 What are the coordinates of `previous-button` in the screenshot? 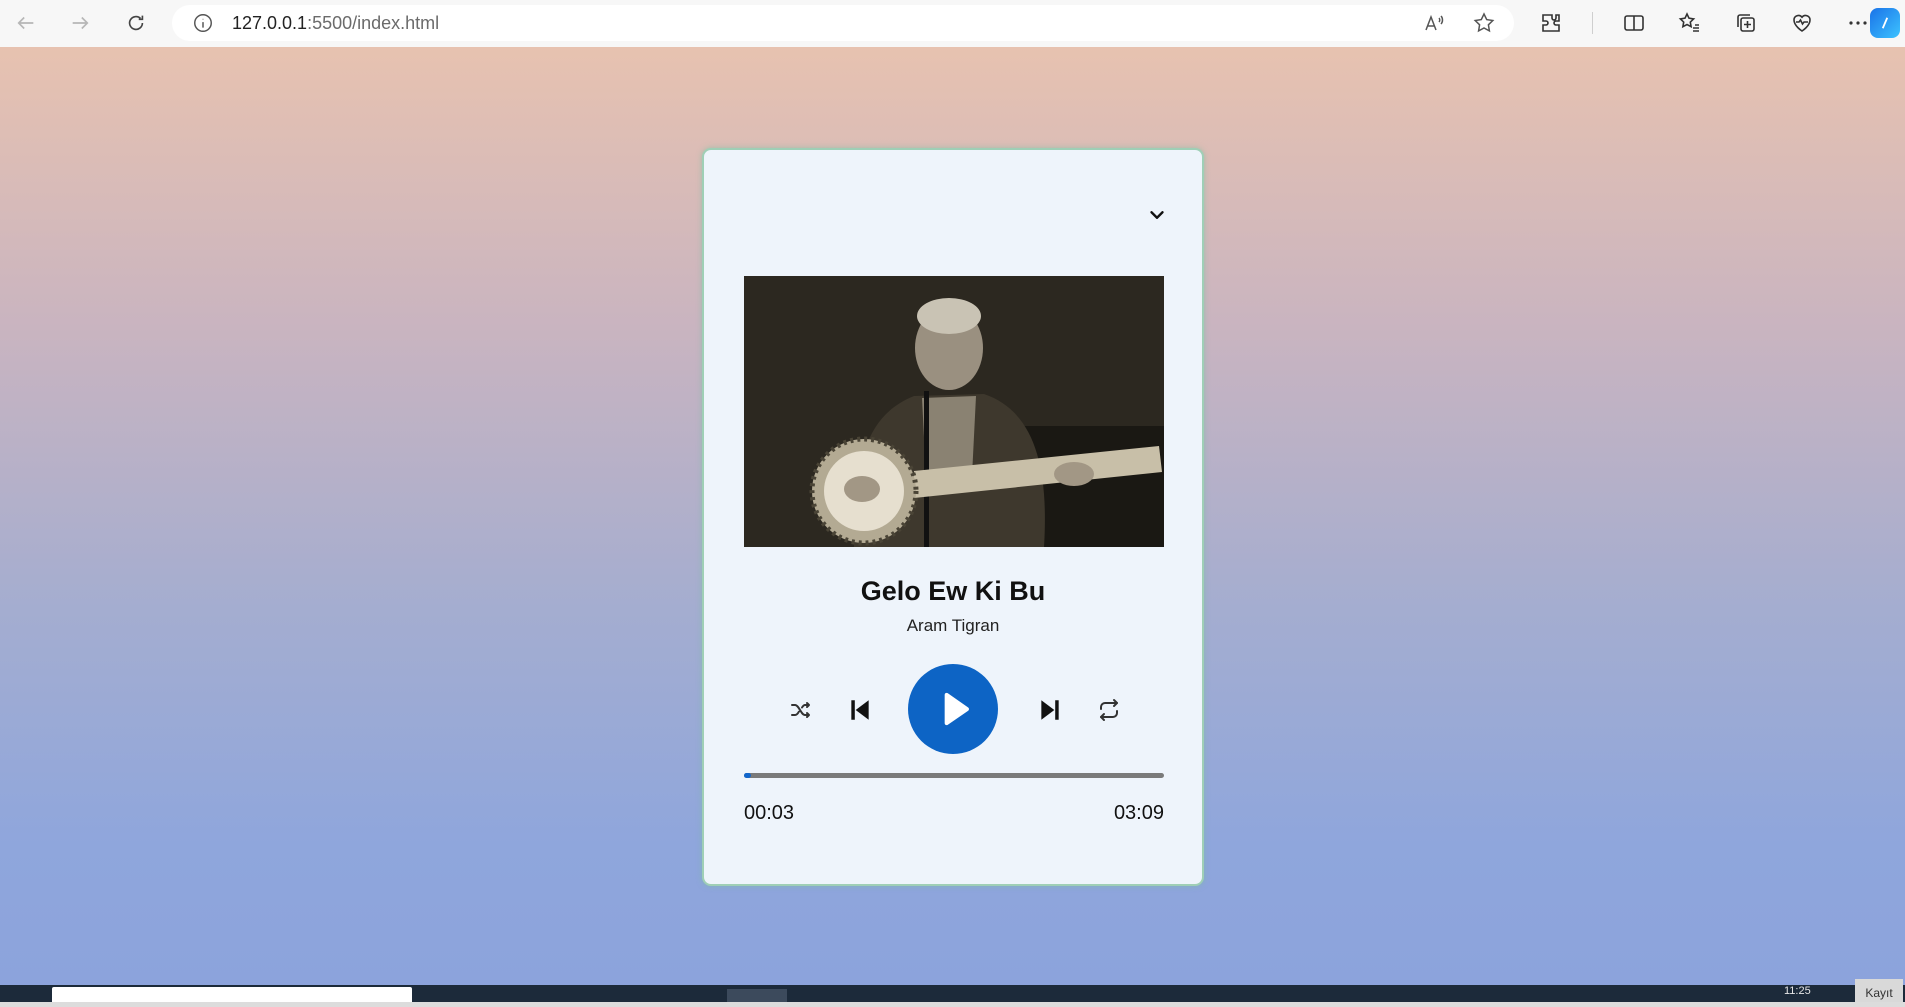 It's located at (860, 710).